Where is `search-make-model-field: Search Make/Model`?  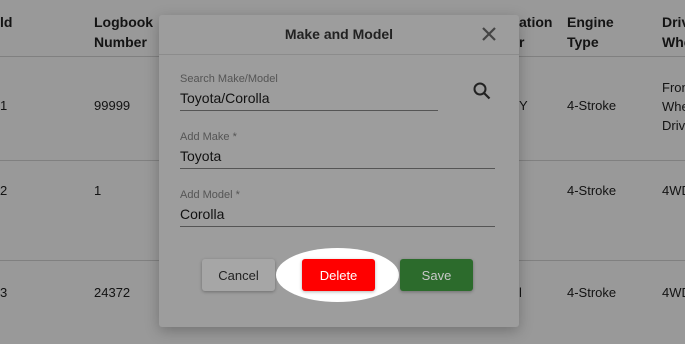
search-make-model-field: Search Make/Model is located at coordinates (309, 91).